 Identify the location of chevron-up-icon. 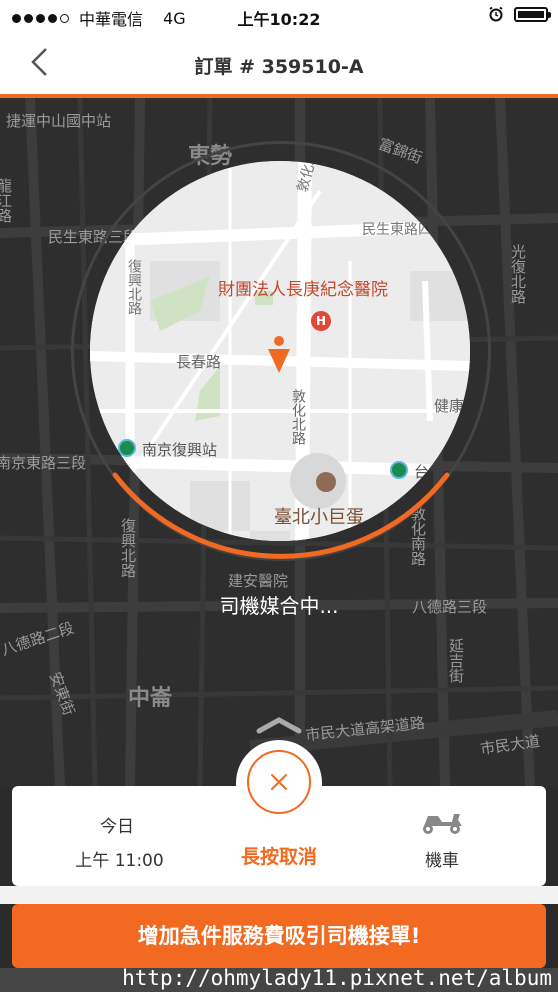
(279, 725).